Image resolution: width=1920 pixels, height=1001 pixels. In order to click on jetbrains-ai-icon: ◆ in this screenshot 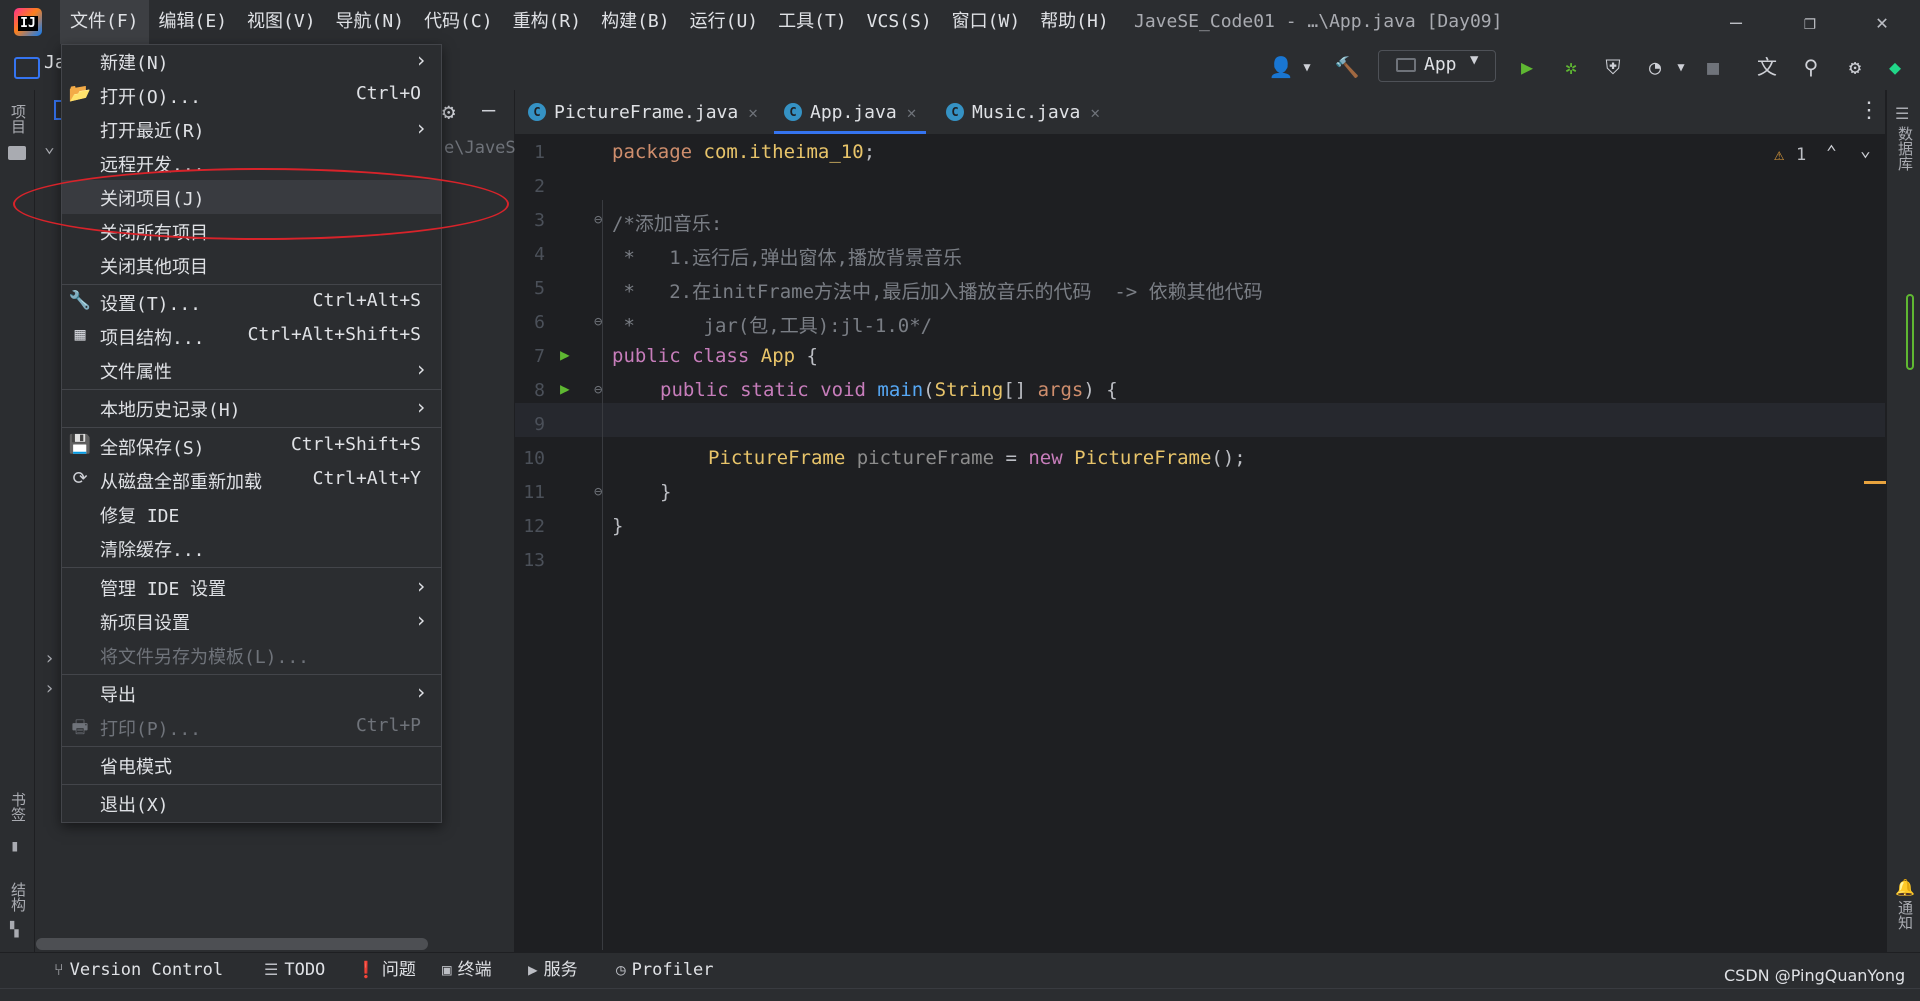, I will do `click(1895, 67)`.